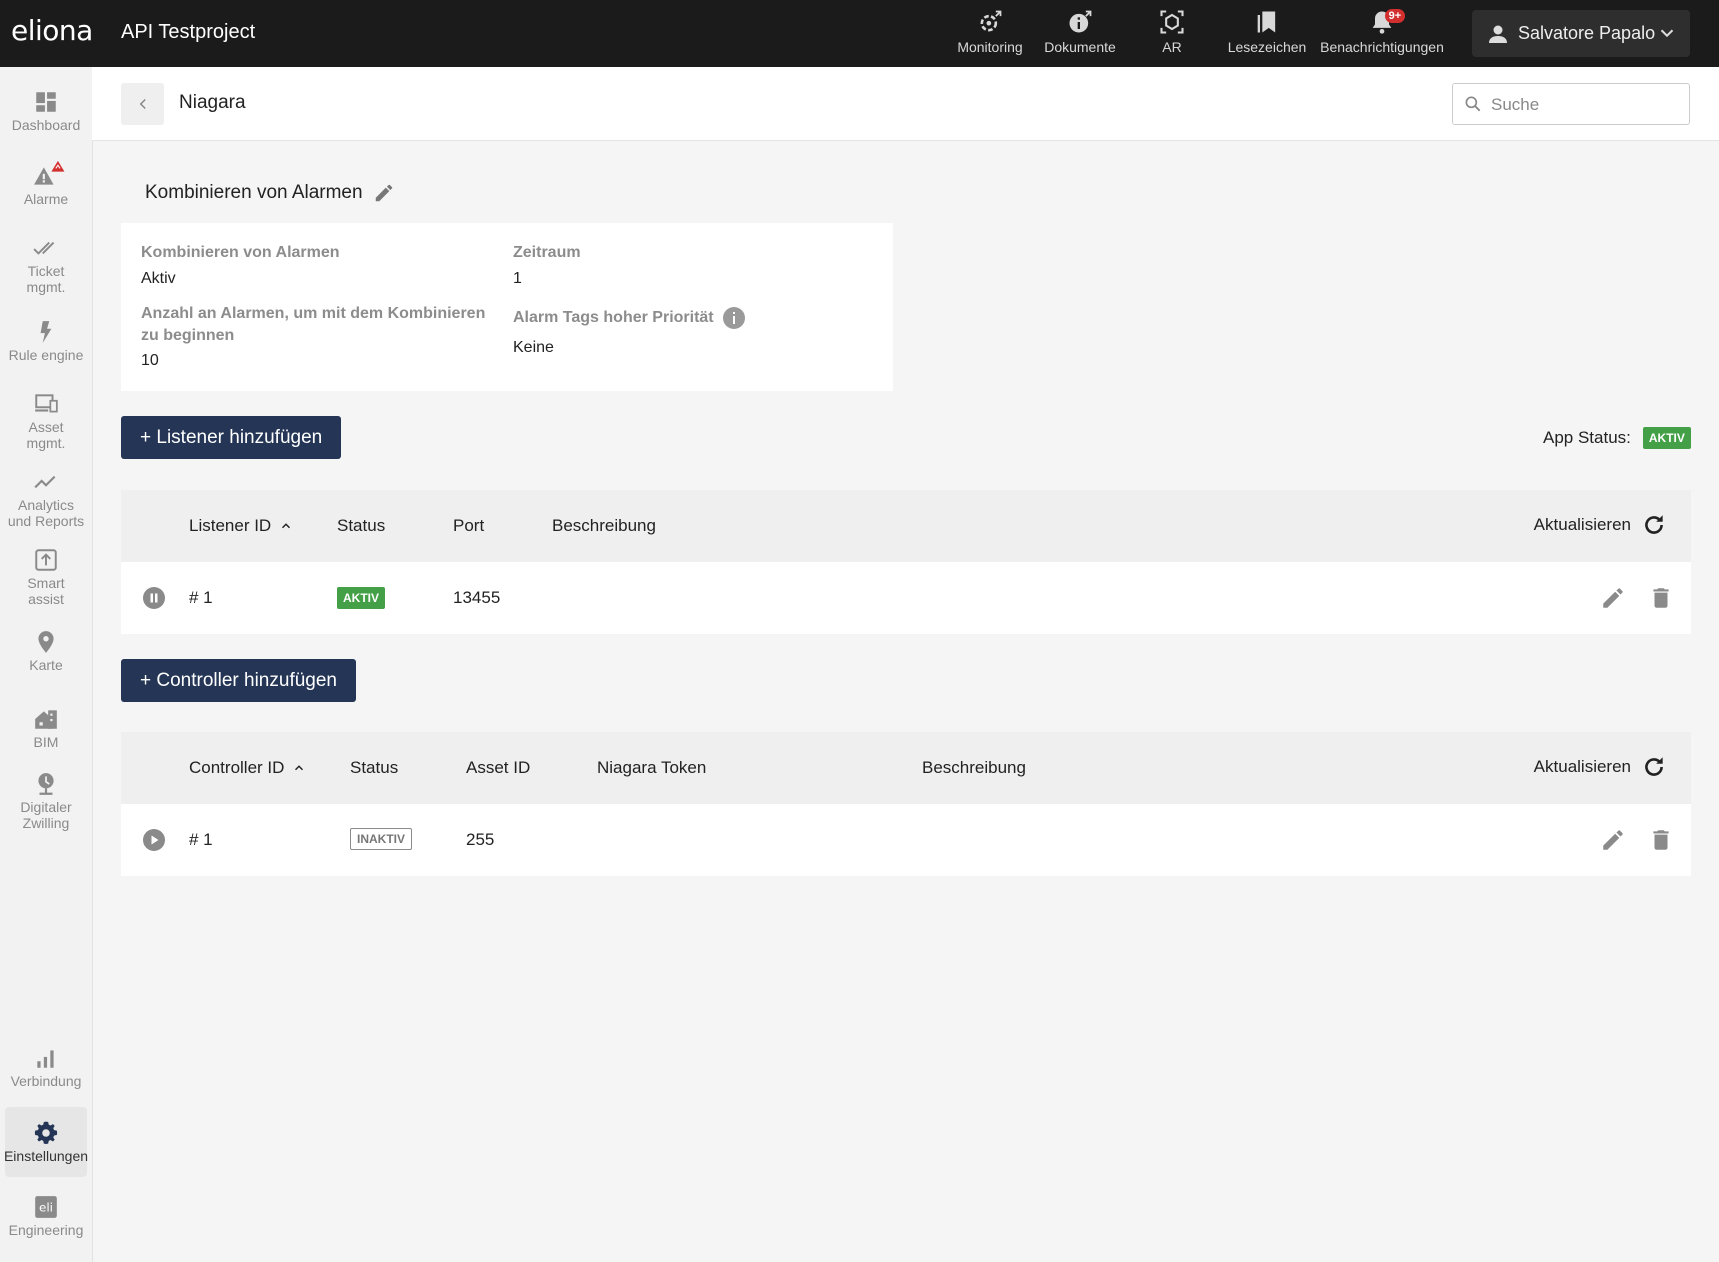  Describe the element at coordinates (238, 680) in the screenshot. I see `add-controller-button: + Controller hinzufügen` at that location.